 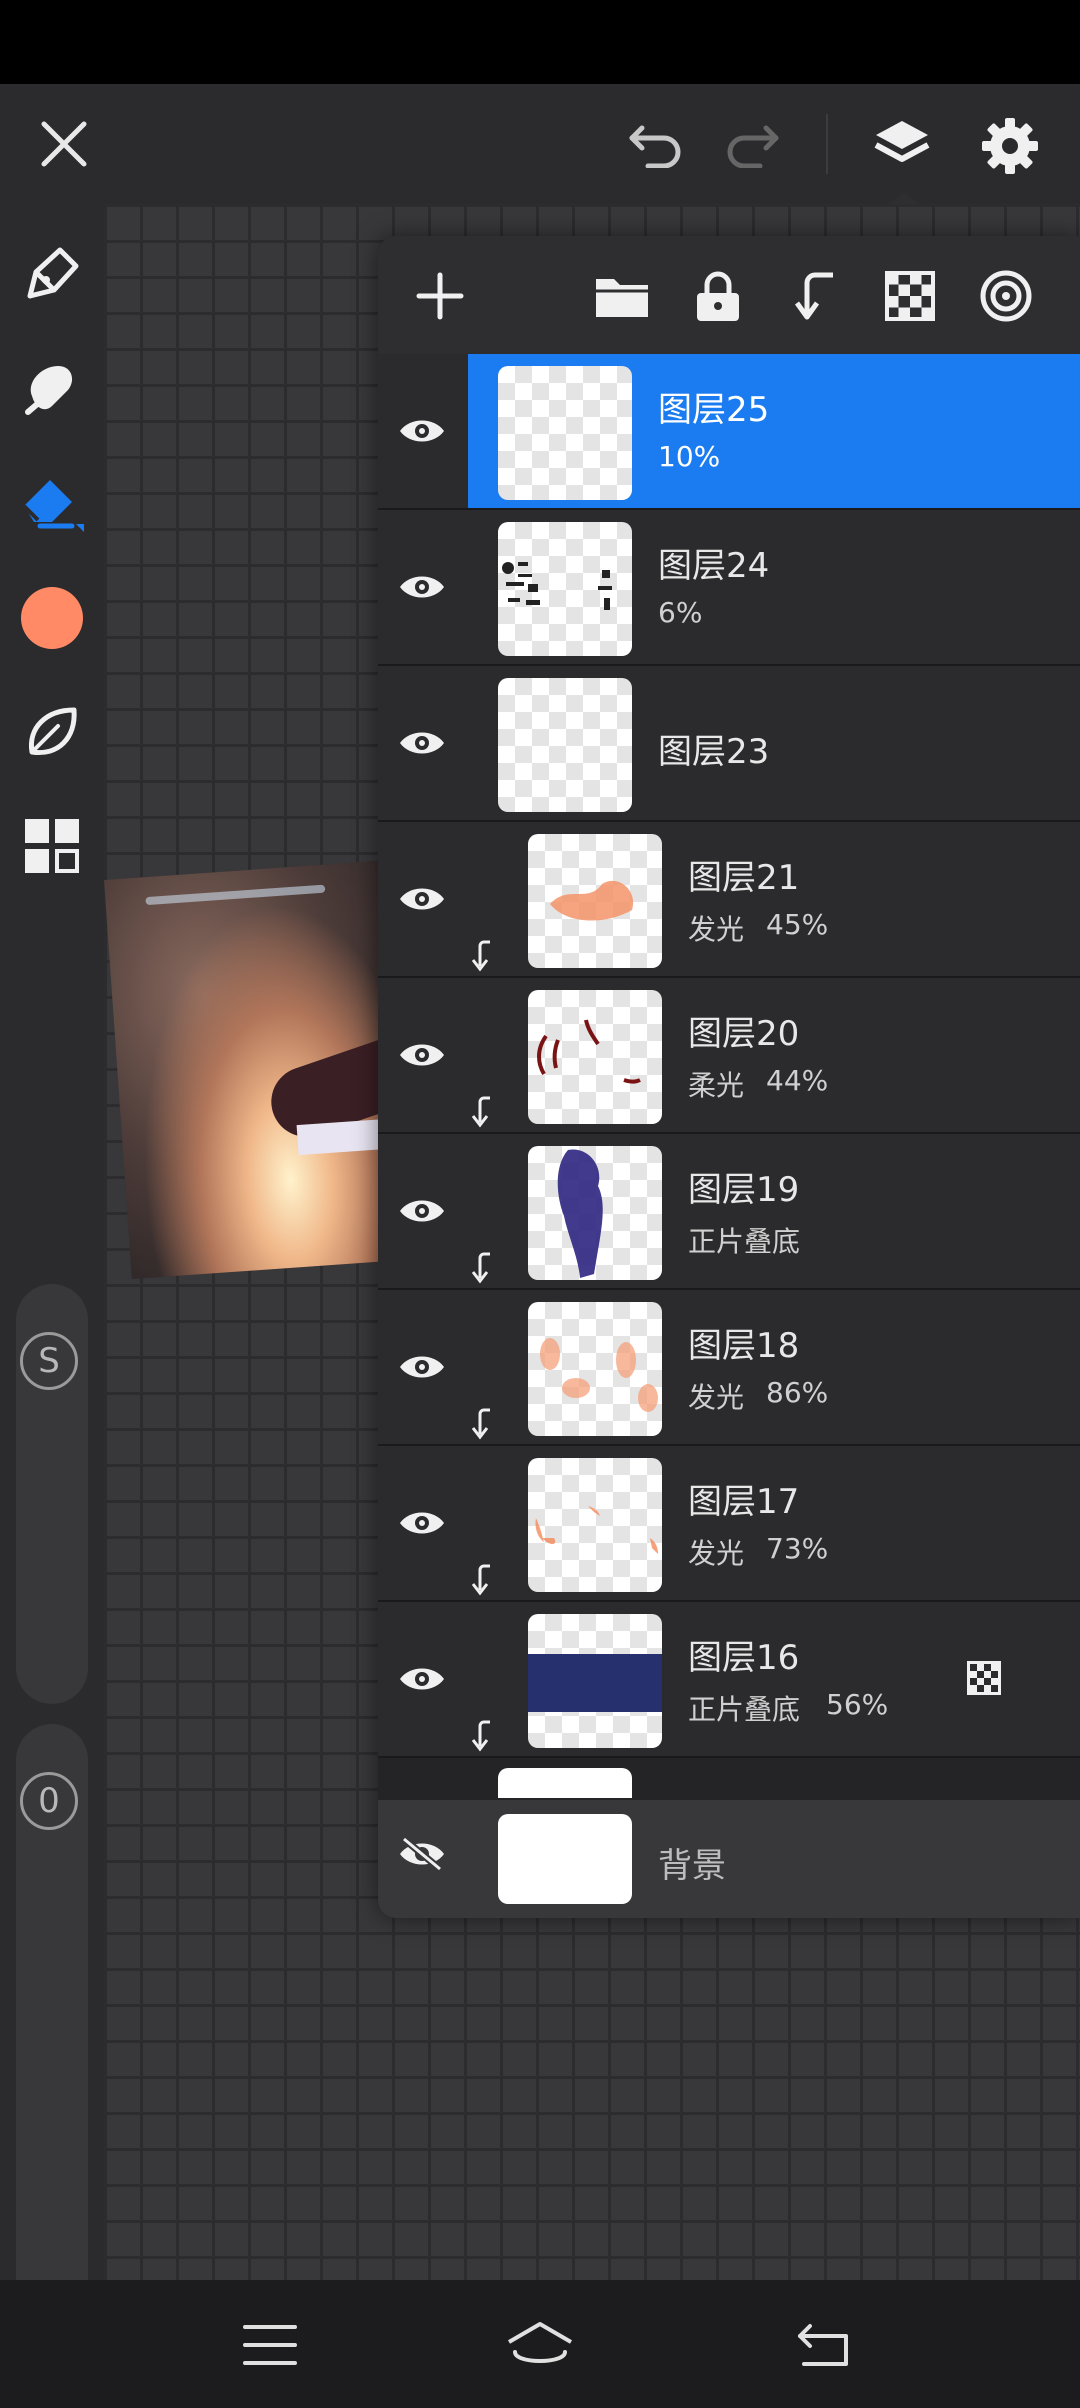 I want to click on gallery-grid-icon, so click(x=52, y=846).